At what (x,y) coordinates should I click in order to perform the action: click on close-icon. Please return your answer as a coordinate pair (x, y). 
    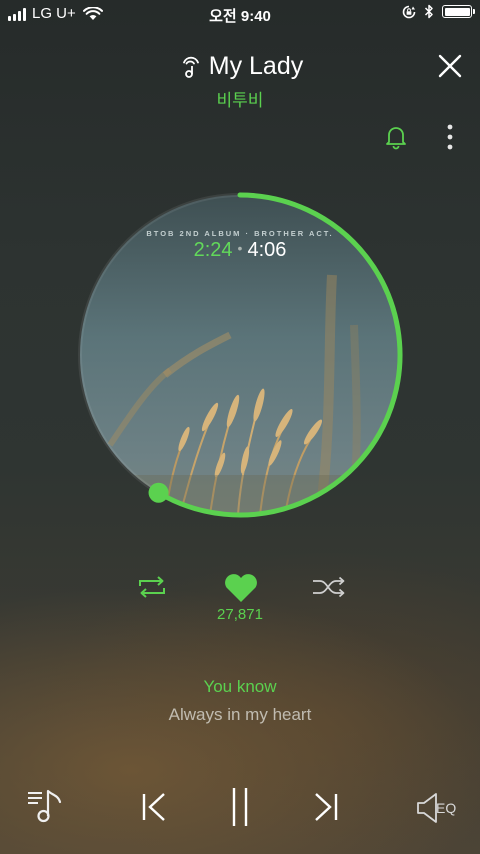
    Looking at the image, I should click on (450, 66).